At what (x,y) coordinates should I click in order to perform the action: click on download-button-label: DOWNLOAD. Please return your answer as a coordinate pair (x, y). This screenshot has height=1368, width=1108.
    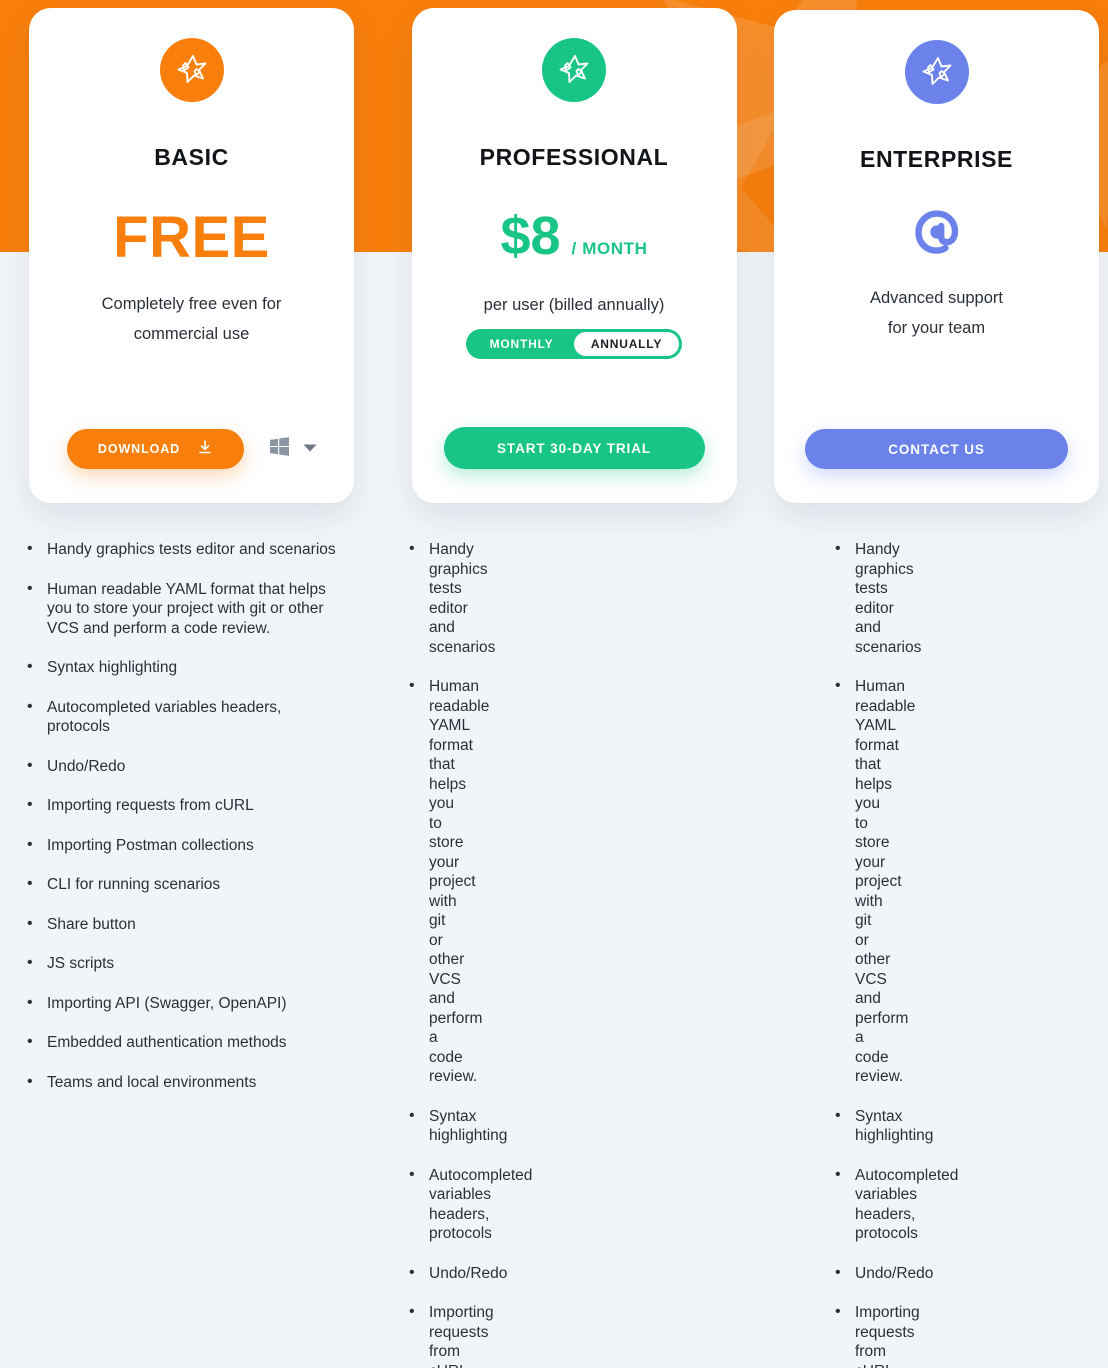
    Looking at the image, I should click on (139, 449).